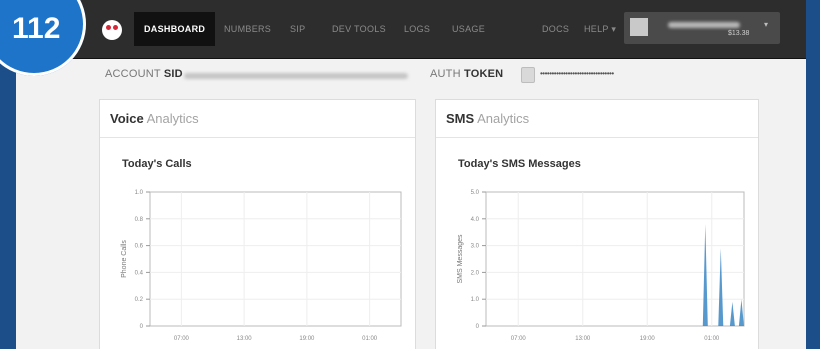 Image resolution: width=820 pixels, height=349 pixels. Describe the element at coordinates (173, 74) in the screenshot. I see `account-sid-label-bold: SID` at that location.